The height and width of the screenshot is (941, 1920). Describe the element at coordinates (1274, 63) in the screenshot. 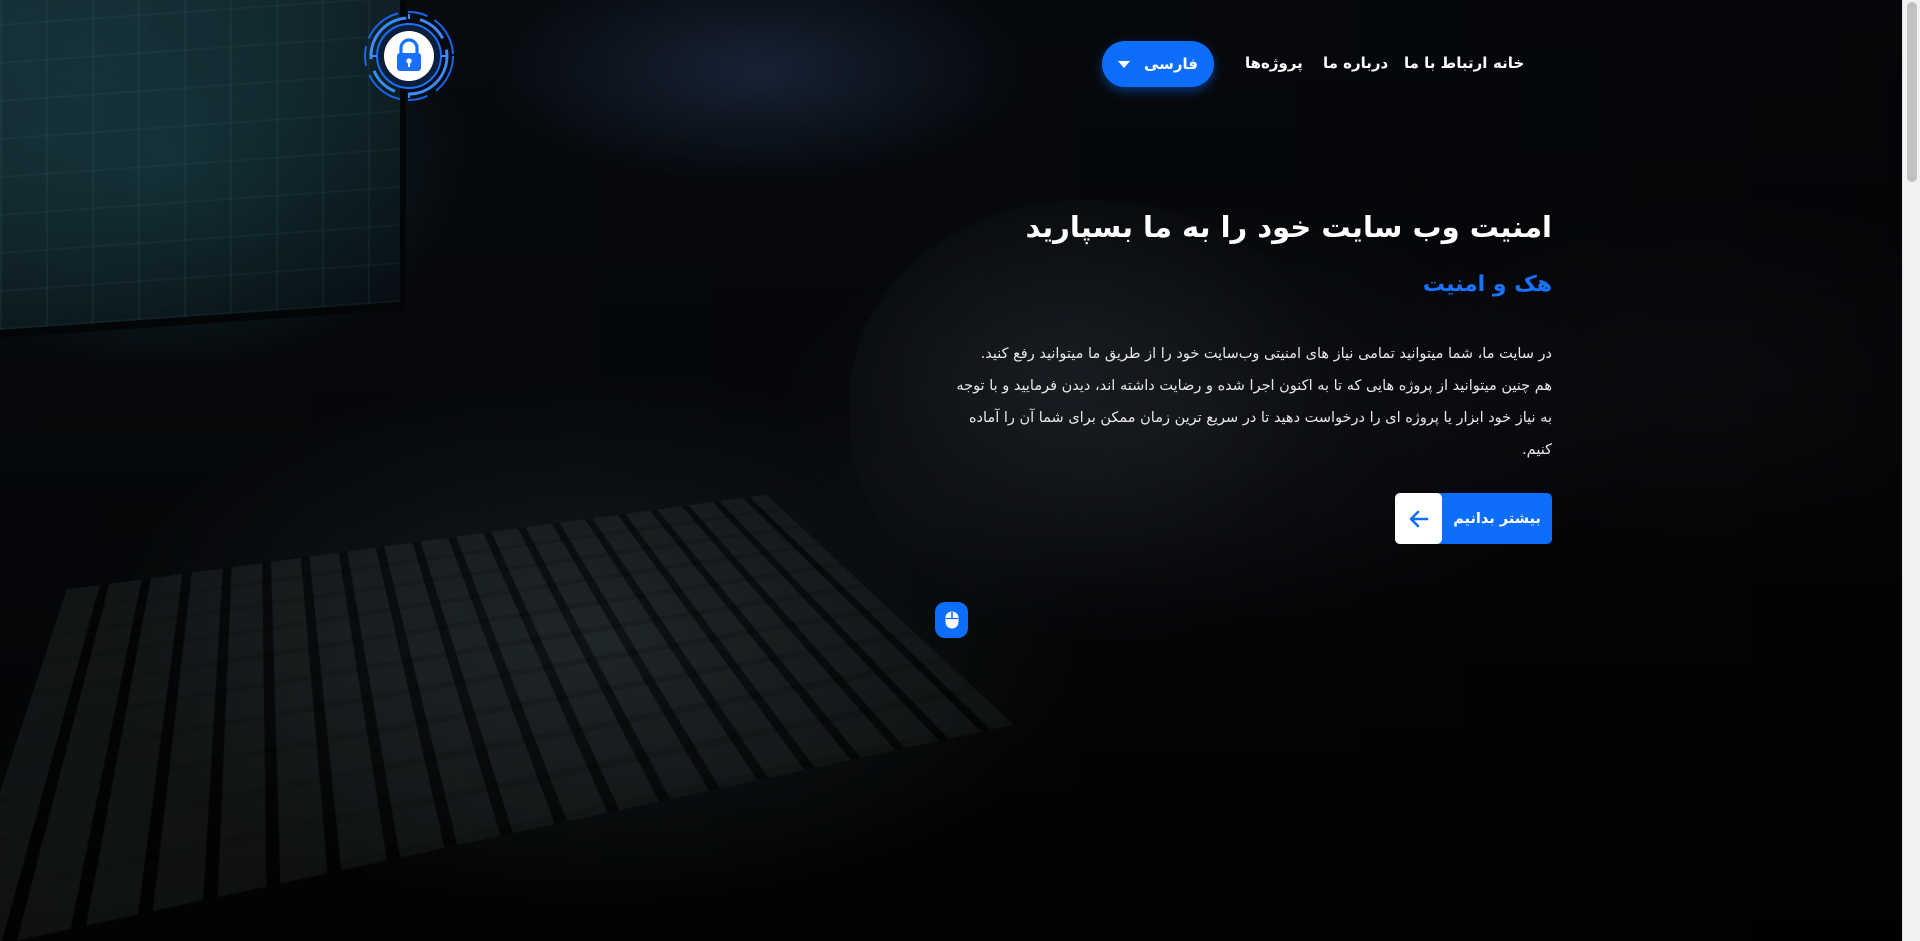

I see `nav-projects: پروژه‌ها` at that location.